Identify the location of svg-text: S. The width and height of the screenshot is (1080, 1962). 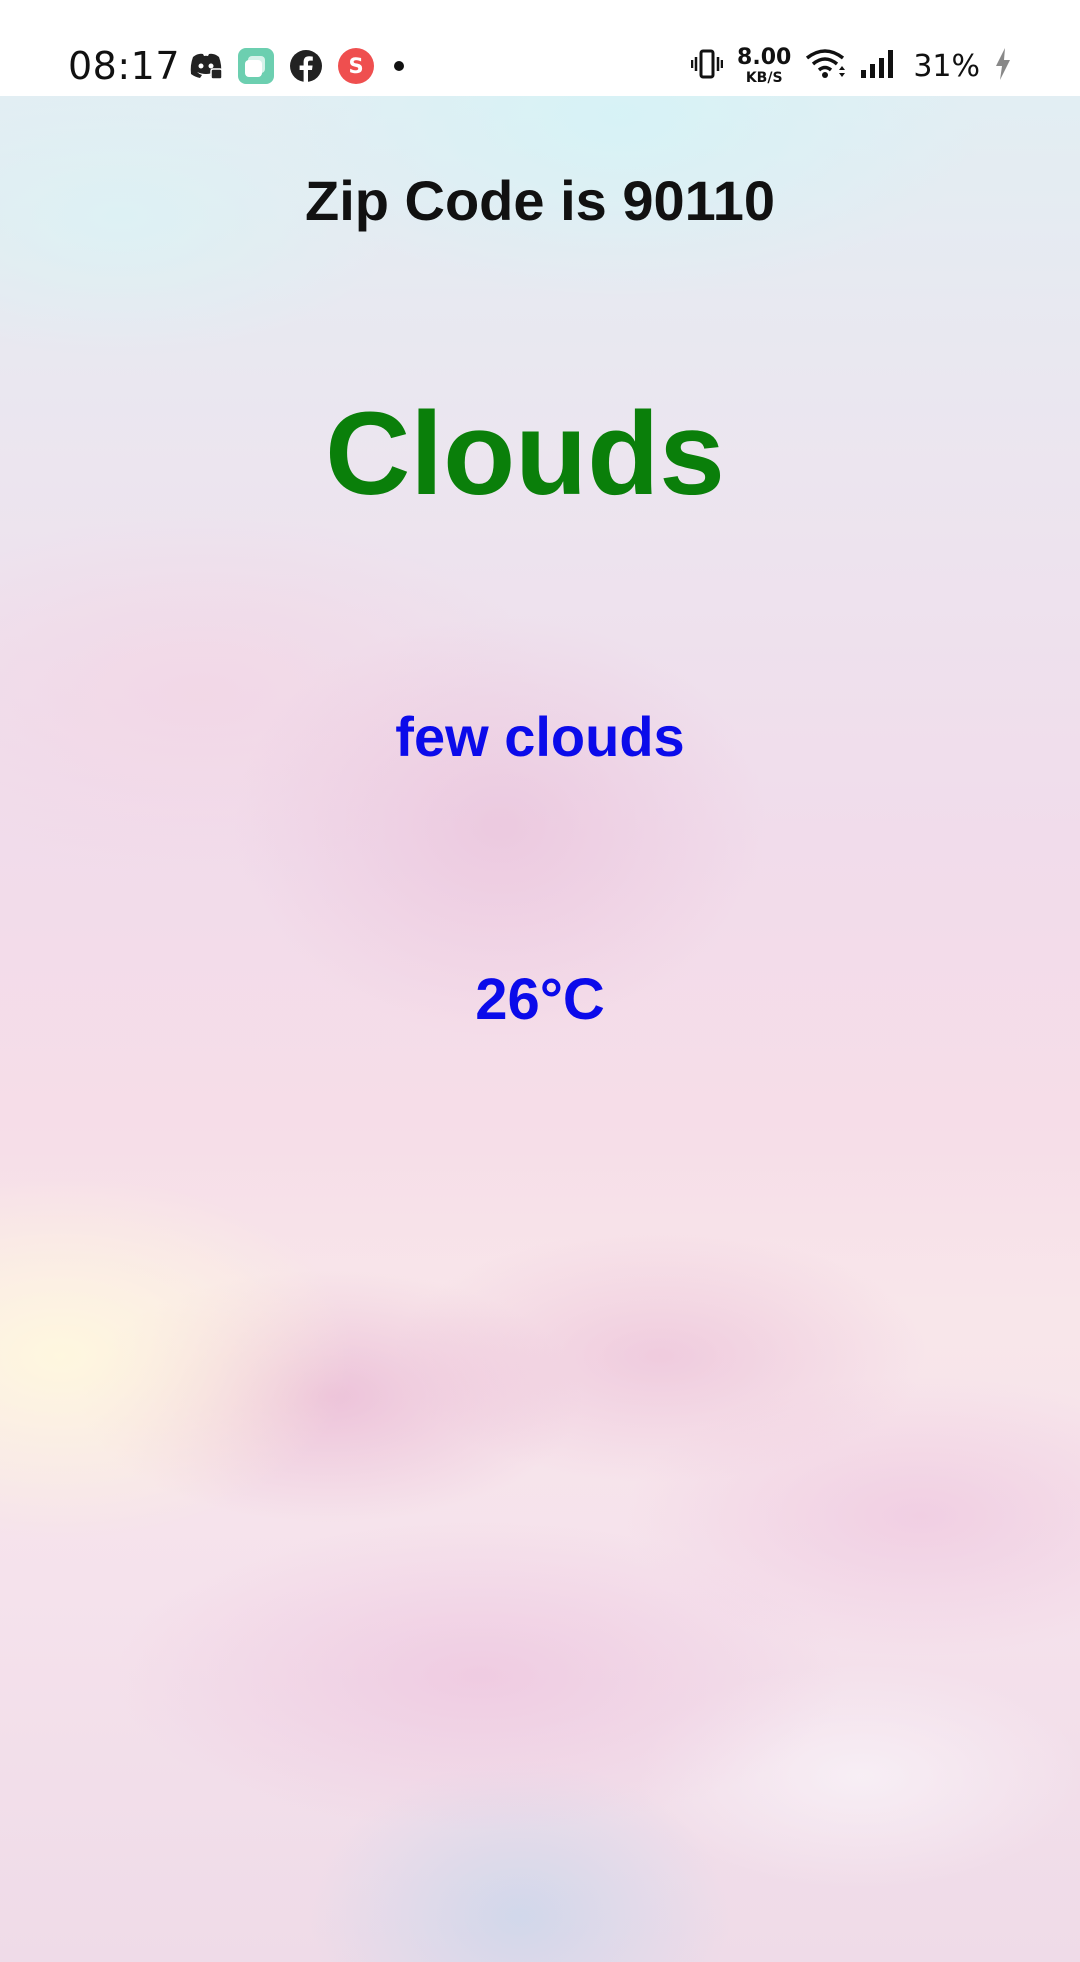
(355, 66).